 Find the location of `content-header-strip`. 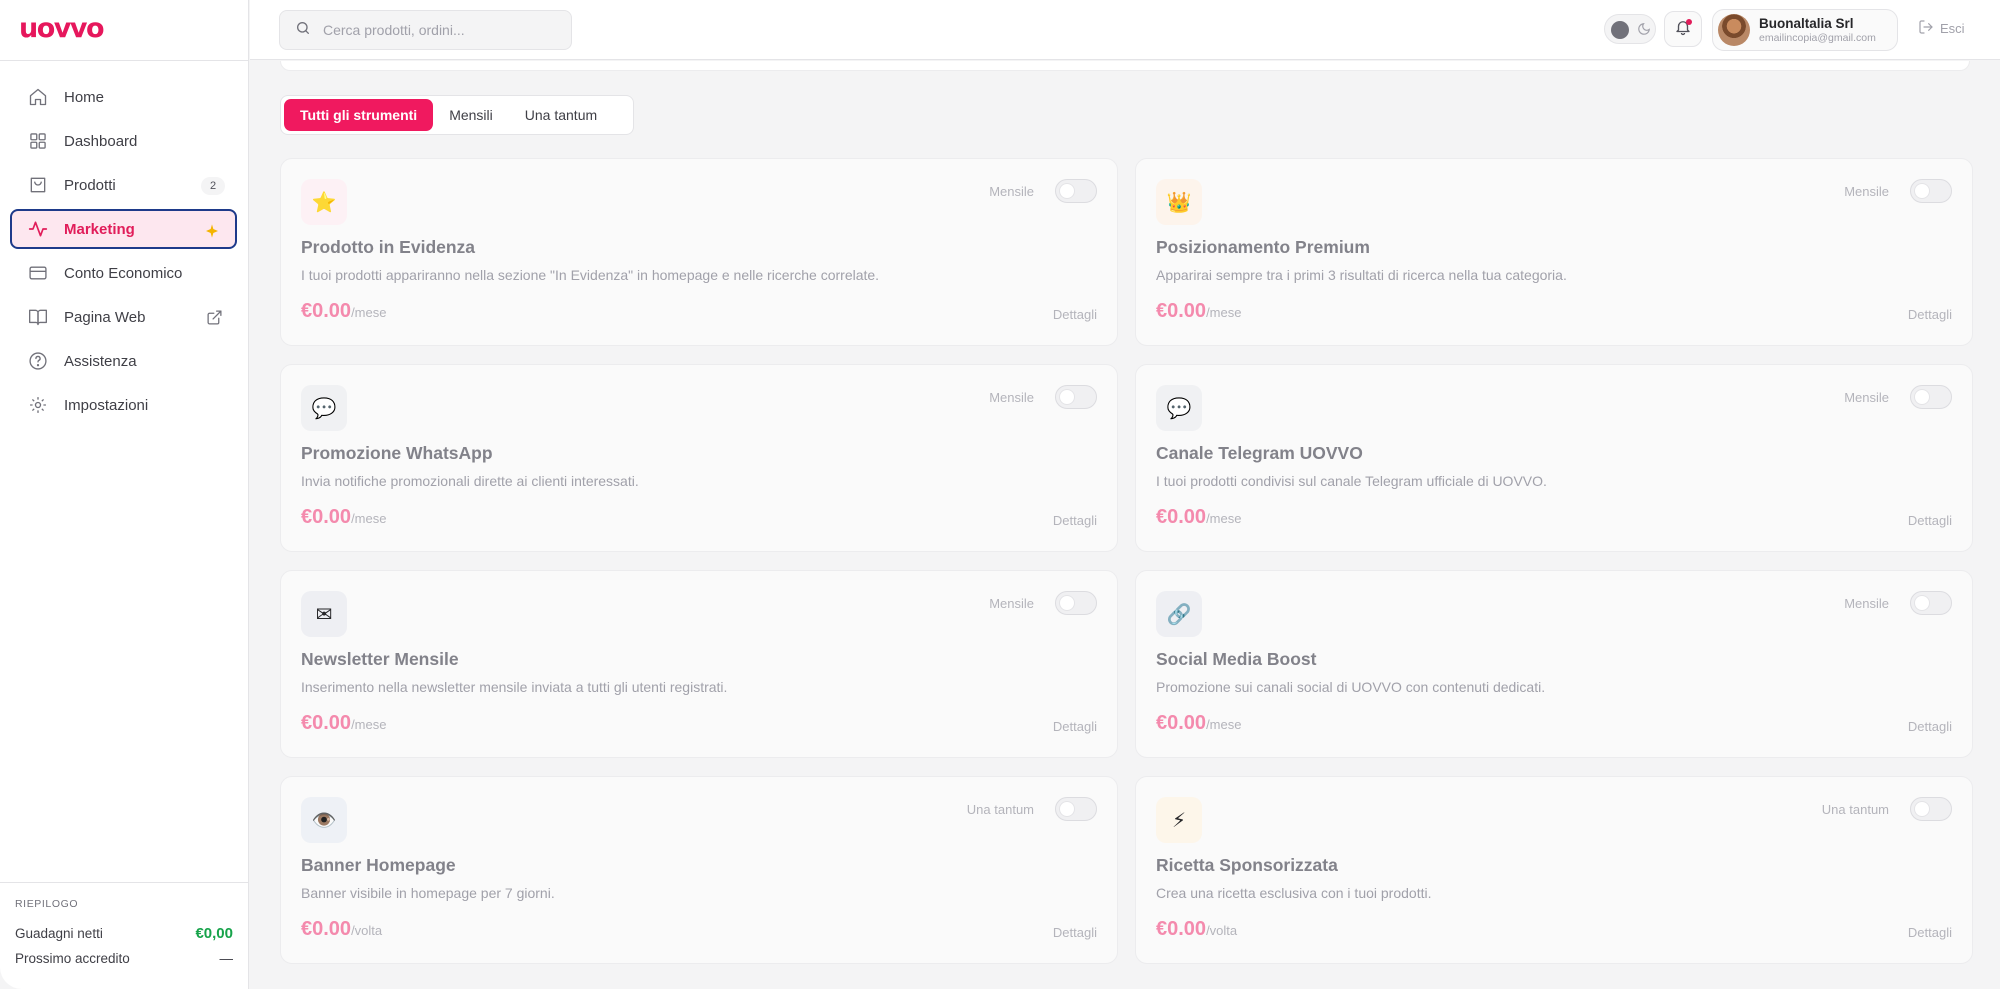

content-header-strip is located at coordinates (1125, 66).